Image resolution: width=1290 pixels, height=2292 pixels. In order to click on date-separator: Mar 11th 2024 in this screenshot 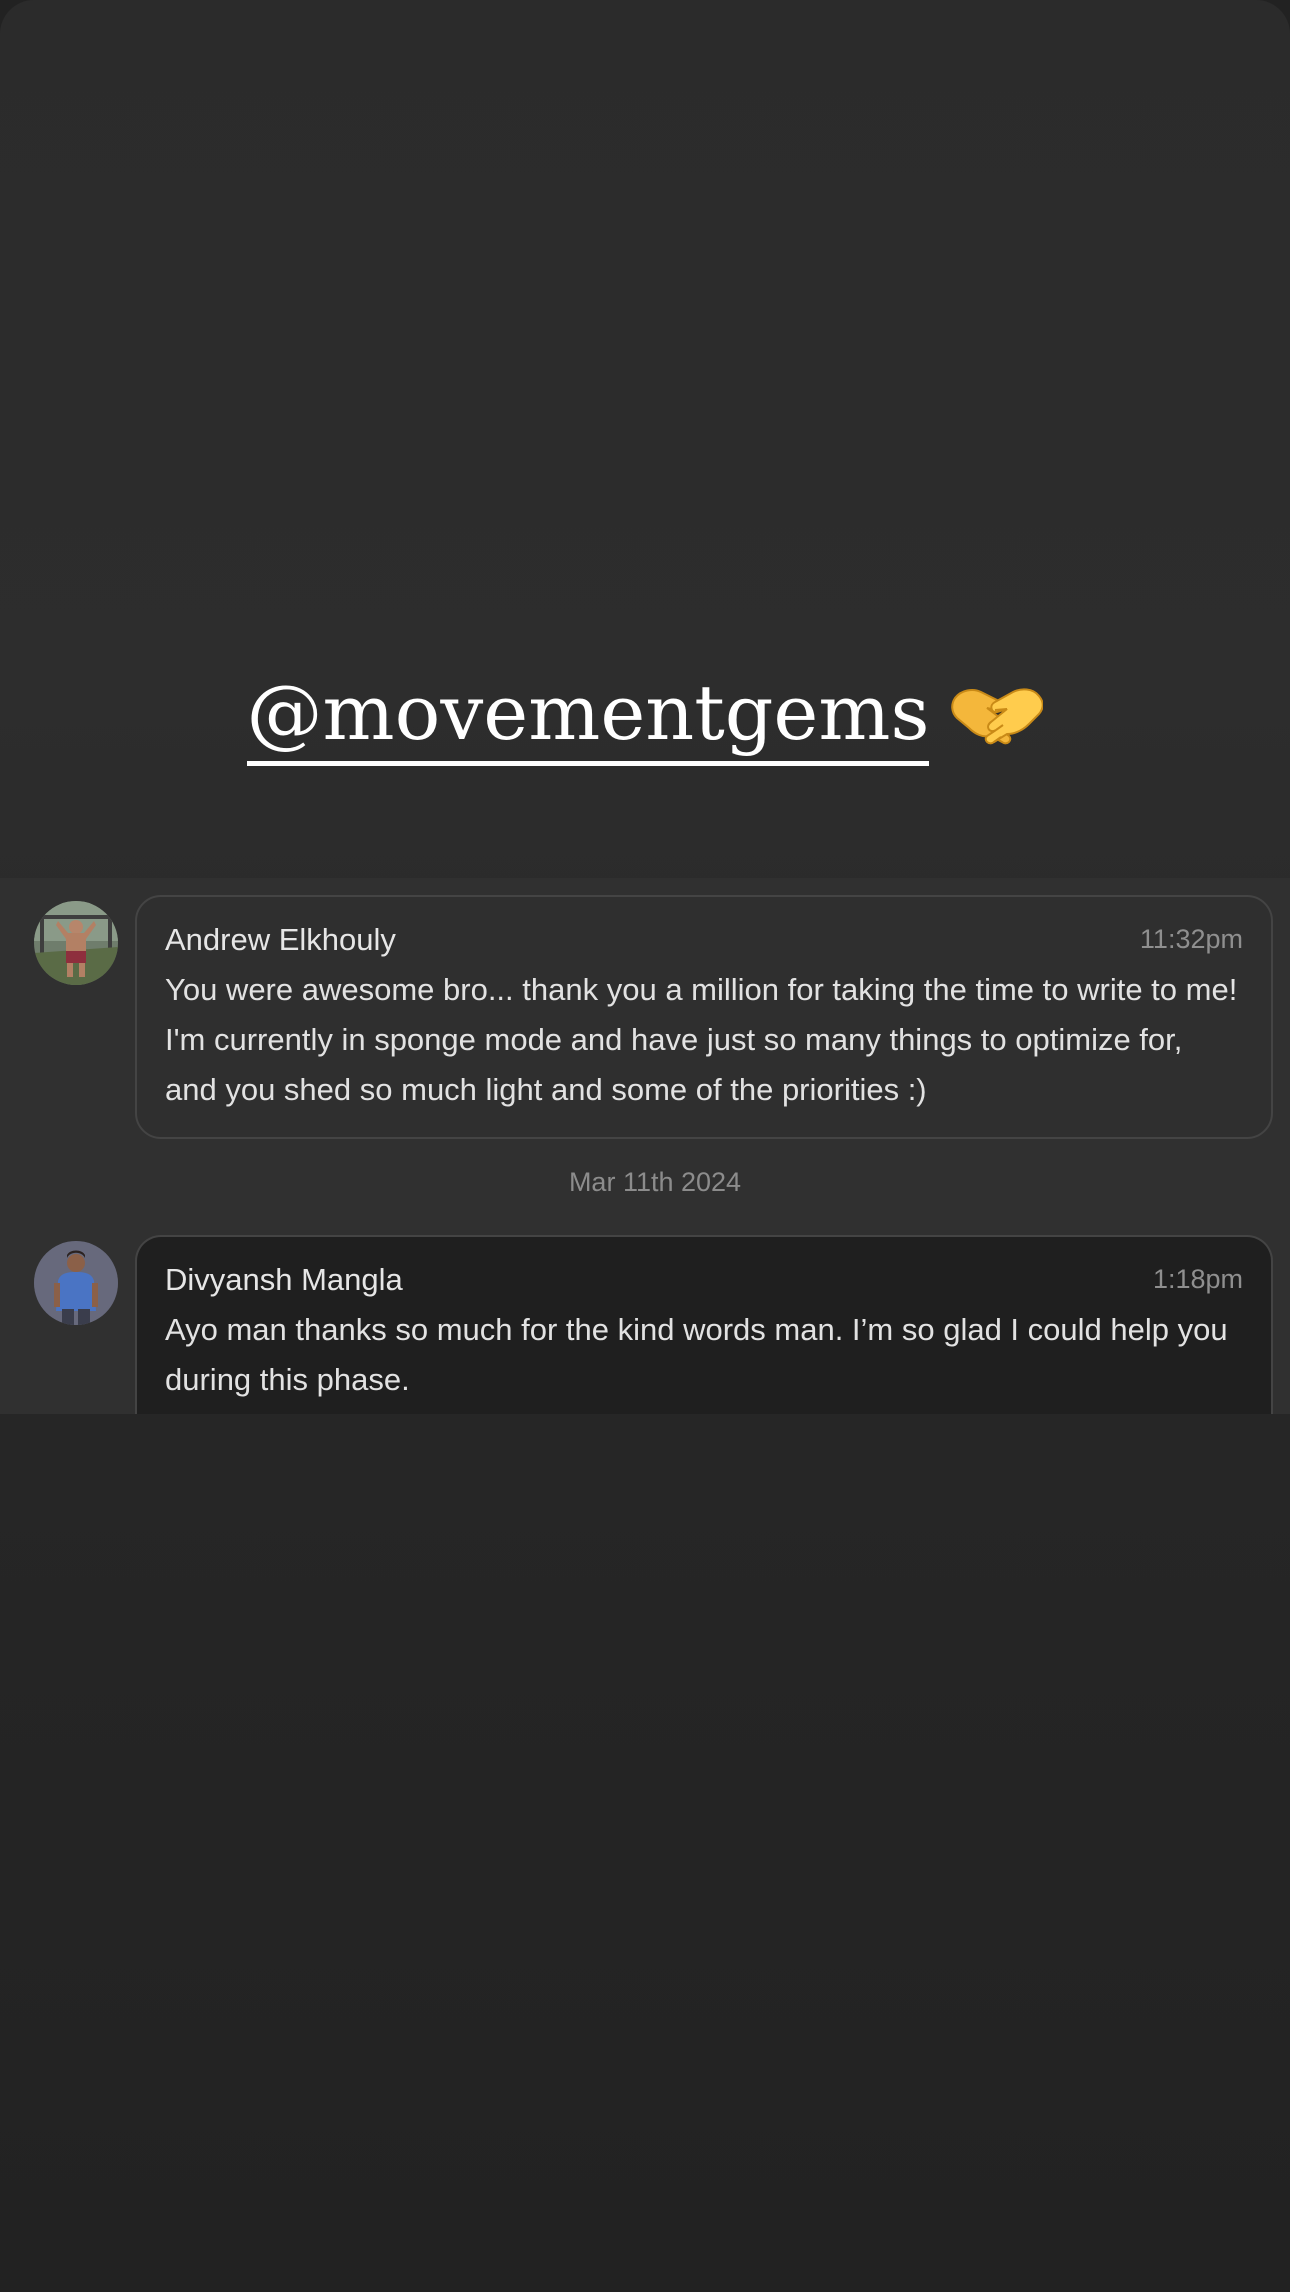, I will do `click(655, 1182)`.